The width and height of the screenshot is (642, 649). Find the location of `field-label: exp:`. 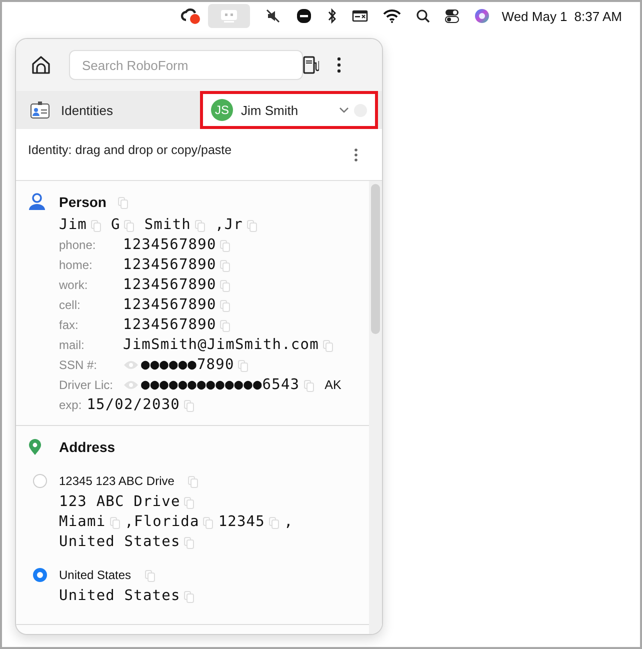

field-label: exp: is located at coordinates (70, 405).